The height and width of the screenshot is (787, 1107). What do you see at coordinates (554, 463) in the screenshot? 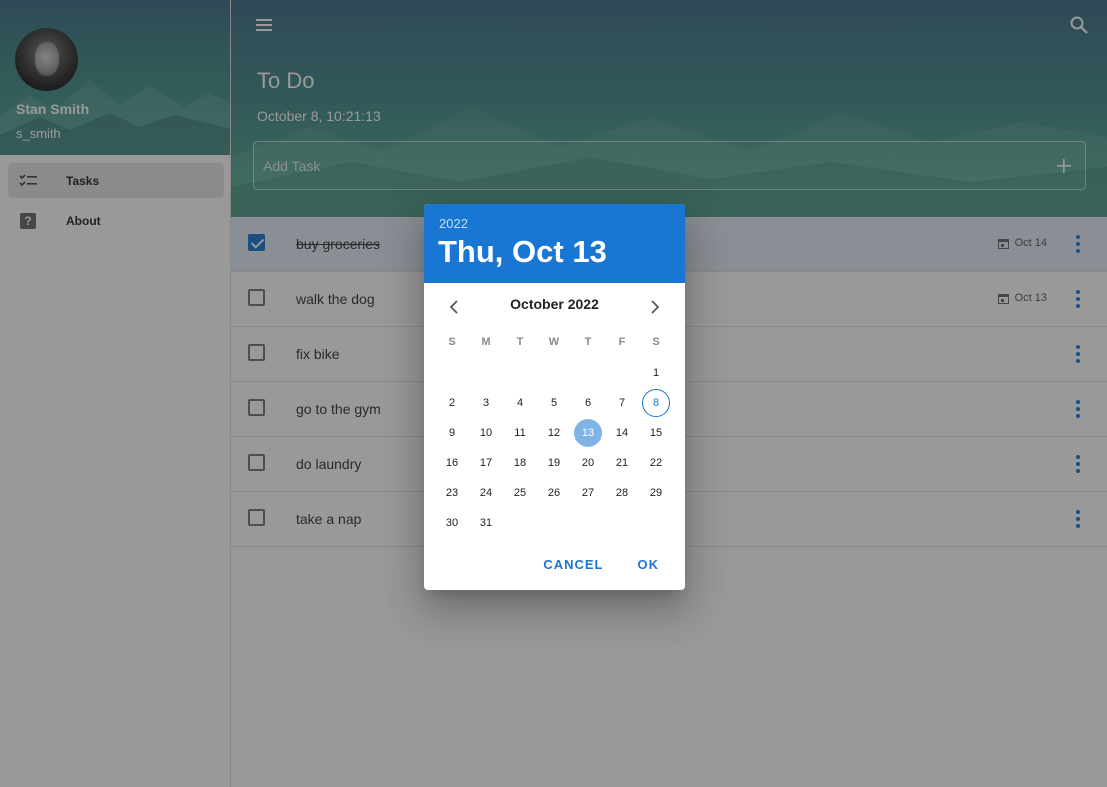
I see `calendar-day: 19` at bounding box center [554, 463].